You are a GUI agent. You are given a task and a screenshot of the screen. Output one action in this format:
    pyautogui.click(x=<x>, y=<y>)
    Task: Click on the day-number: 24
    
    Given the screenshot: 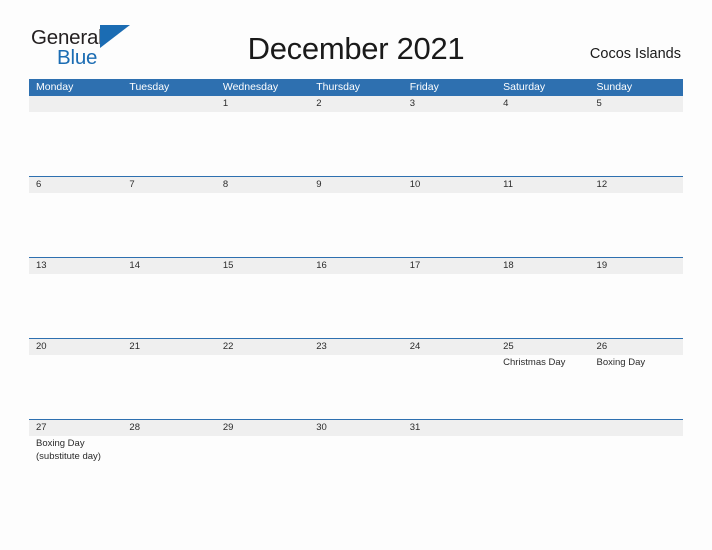 What is the action you would take?
    pyautogui.click(x=449, y=347)
    